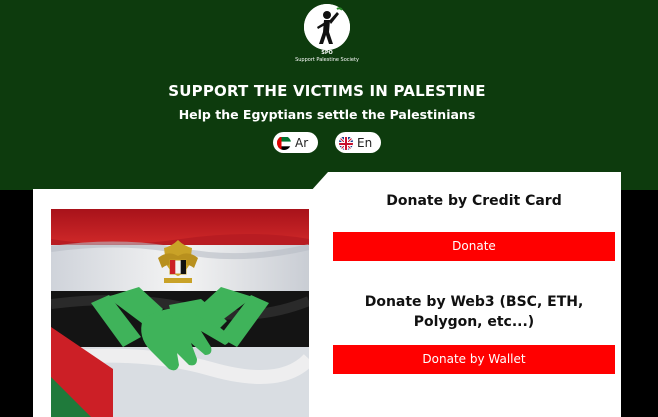  I want to click on language-button-en: En, so click(358, 142).